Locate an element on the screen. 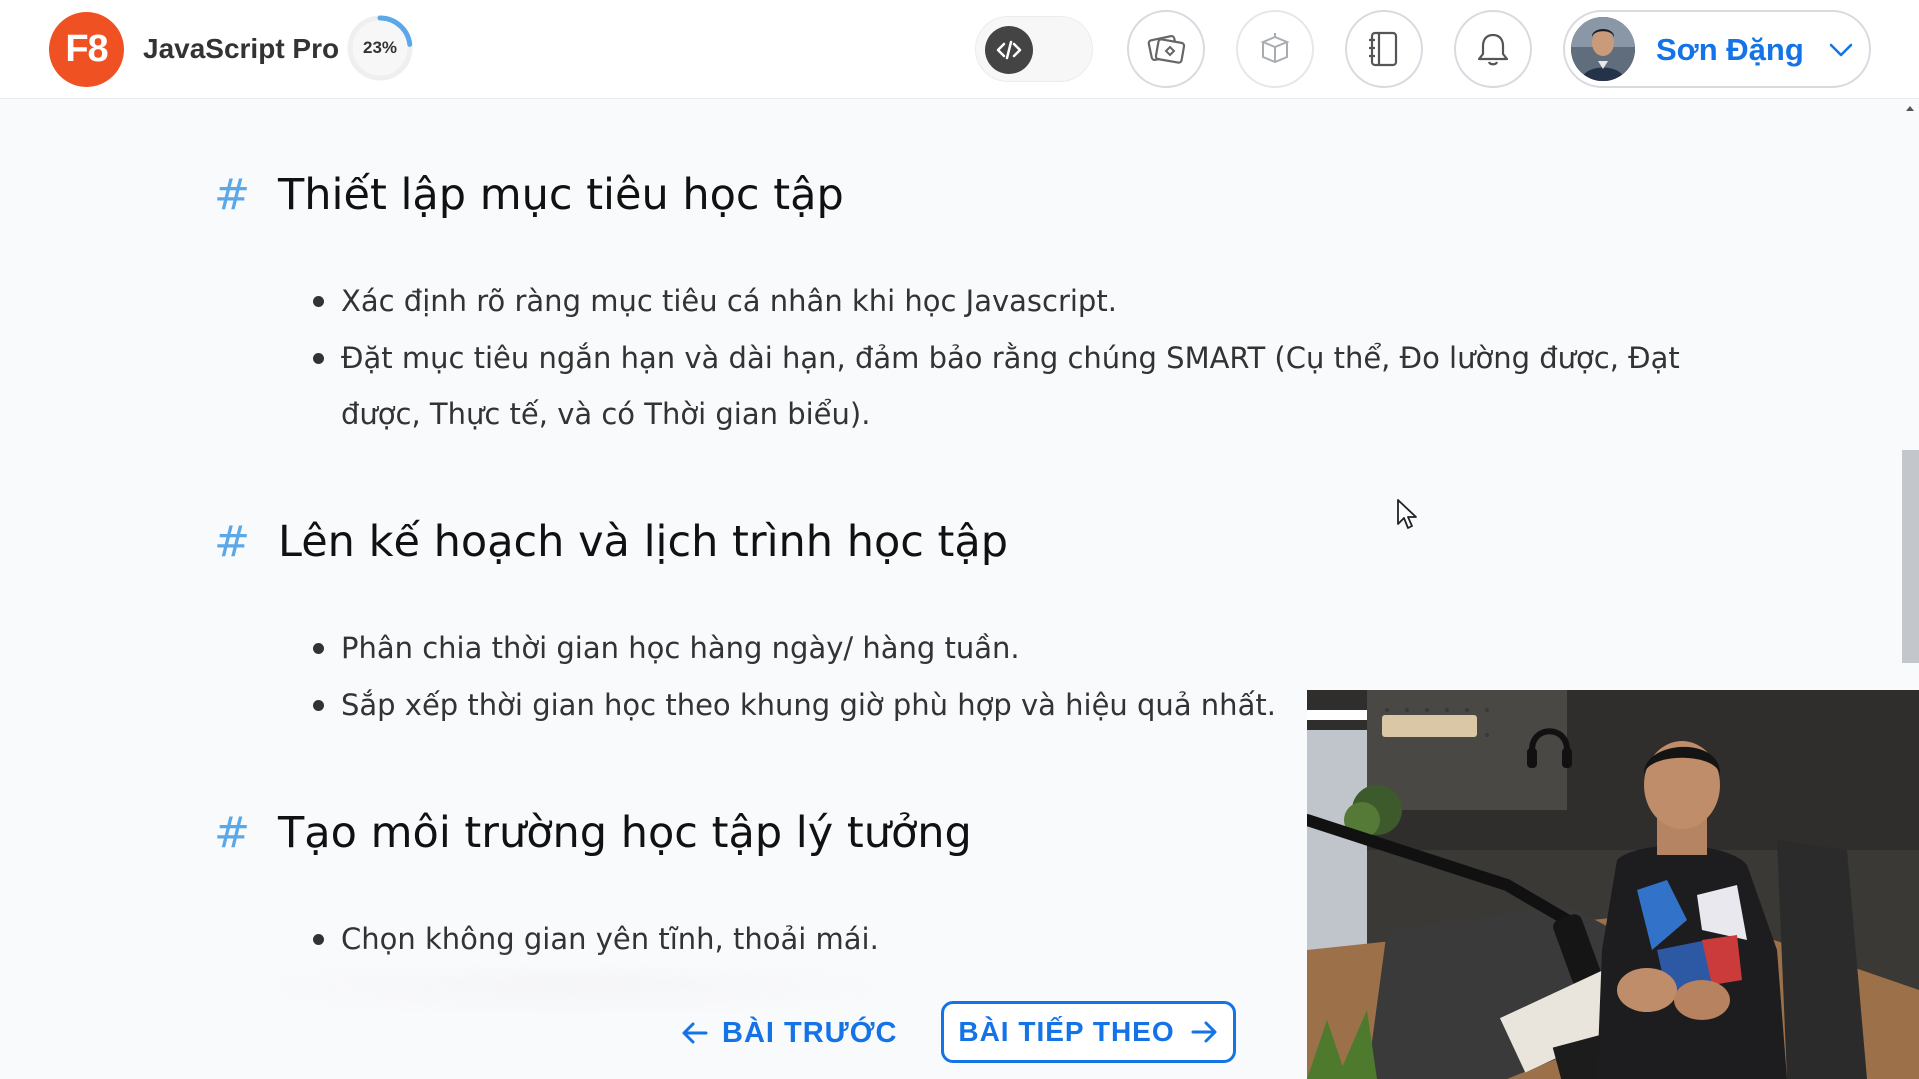 This screenshot has width=1919, height=1079. user-menu: Sơn Đặng is located at coordinates (1717, 49).